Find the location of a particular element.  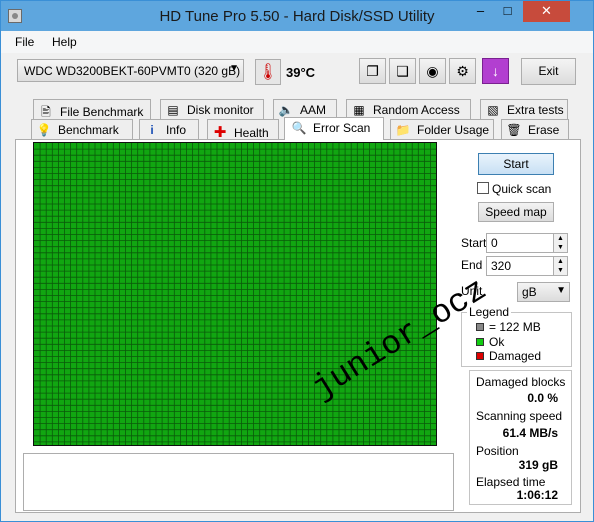

close-button: ✕ is located at coordinates (546, 11).